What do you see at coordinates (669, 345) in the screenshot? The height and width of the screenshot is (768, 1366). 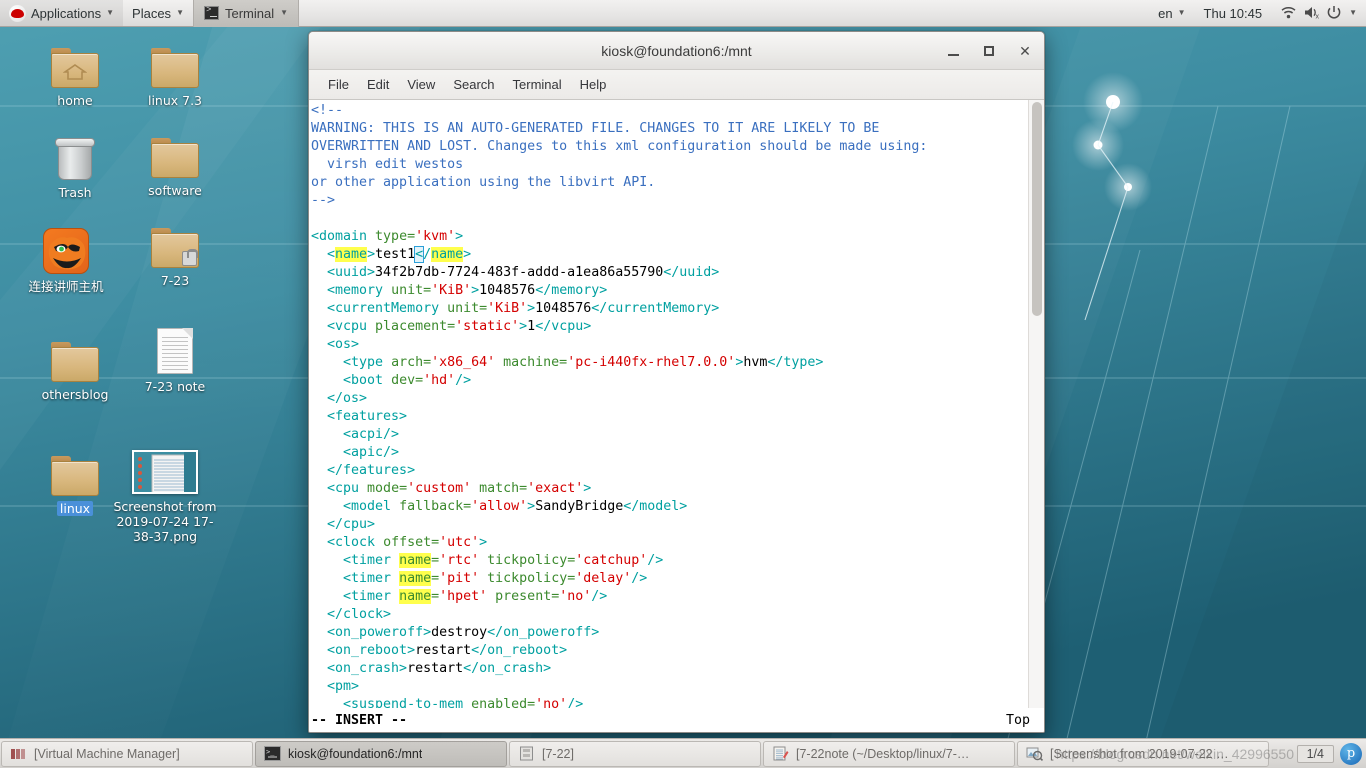 I see `editor-line: <os>` at bounding box center [669, 345].